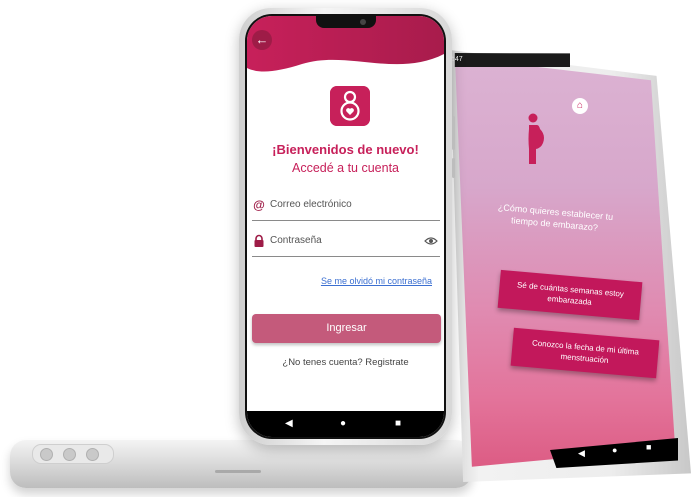 The width and height of the screenshot is (700, 497). I want to click on welcome-subtitle: Accedé a tu cuenta, so click(345, 168).